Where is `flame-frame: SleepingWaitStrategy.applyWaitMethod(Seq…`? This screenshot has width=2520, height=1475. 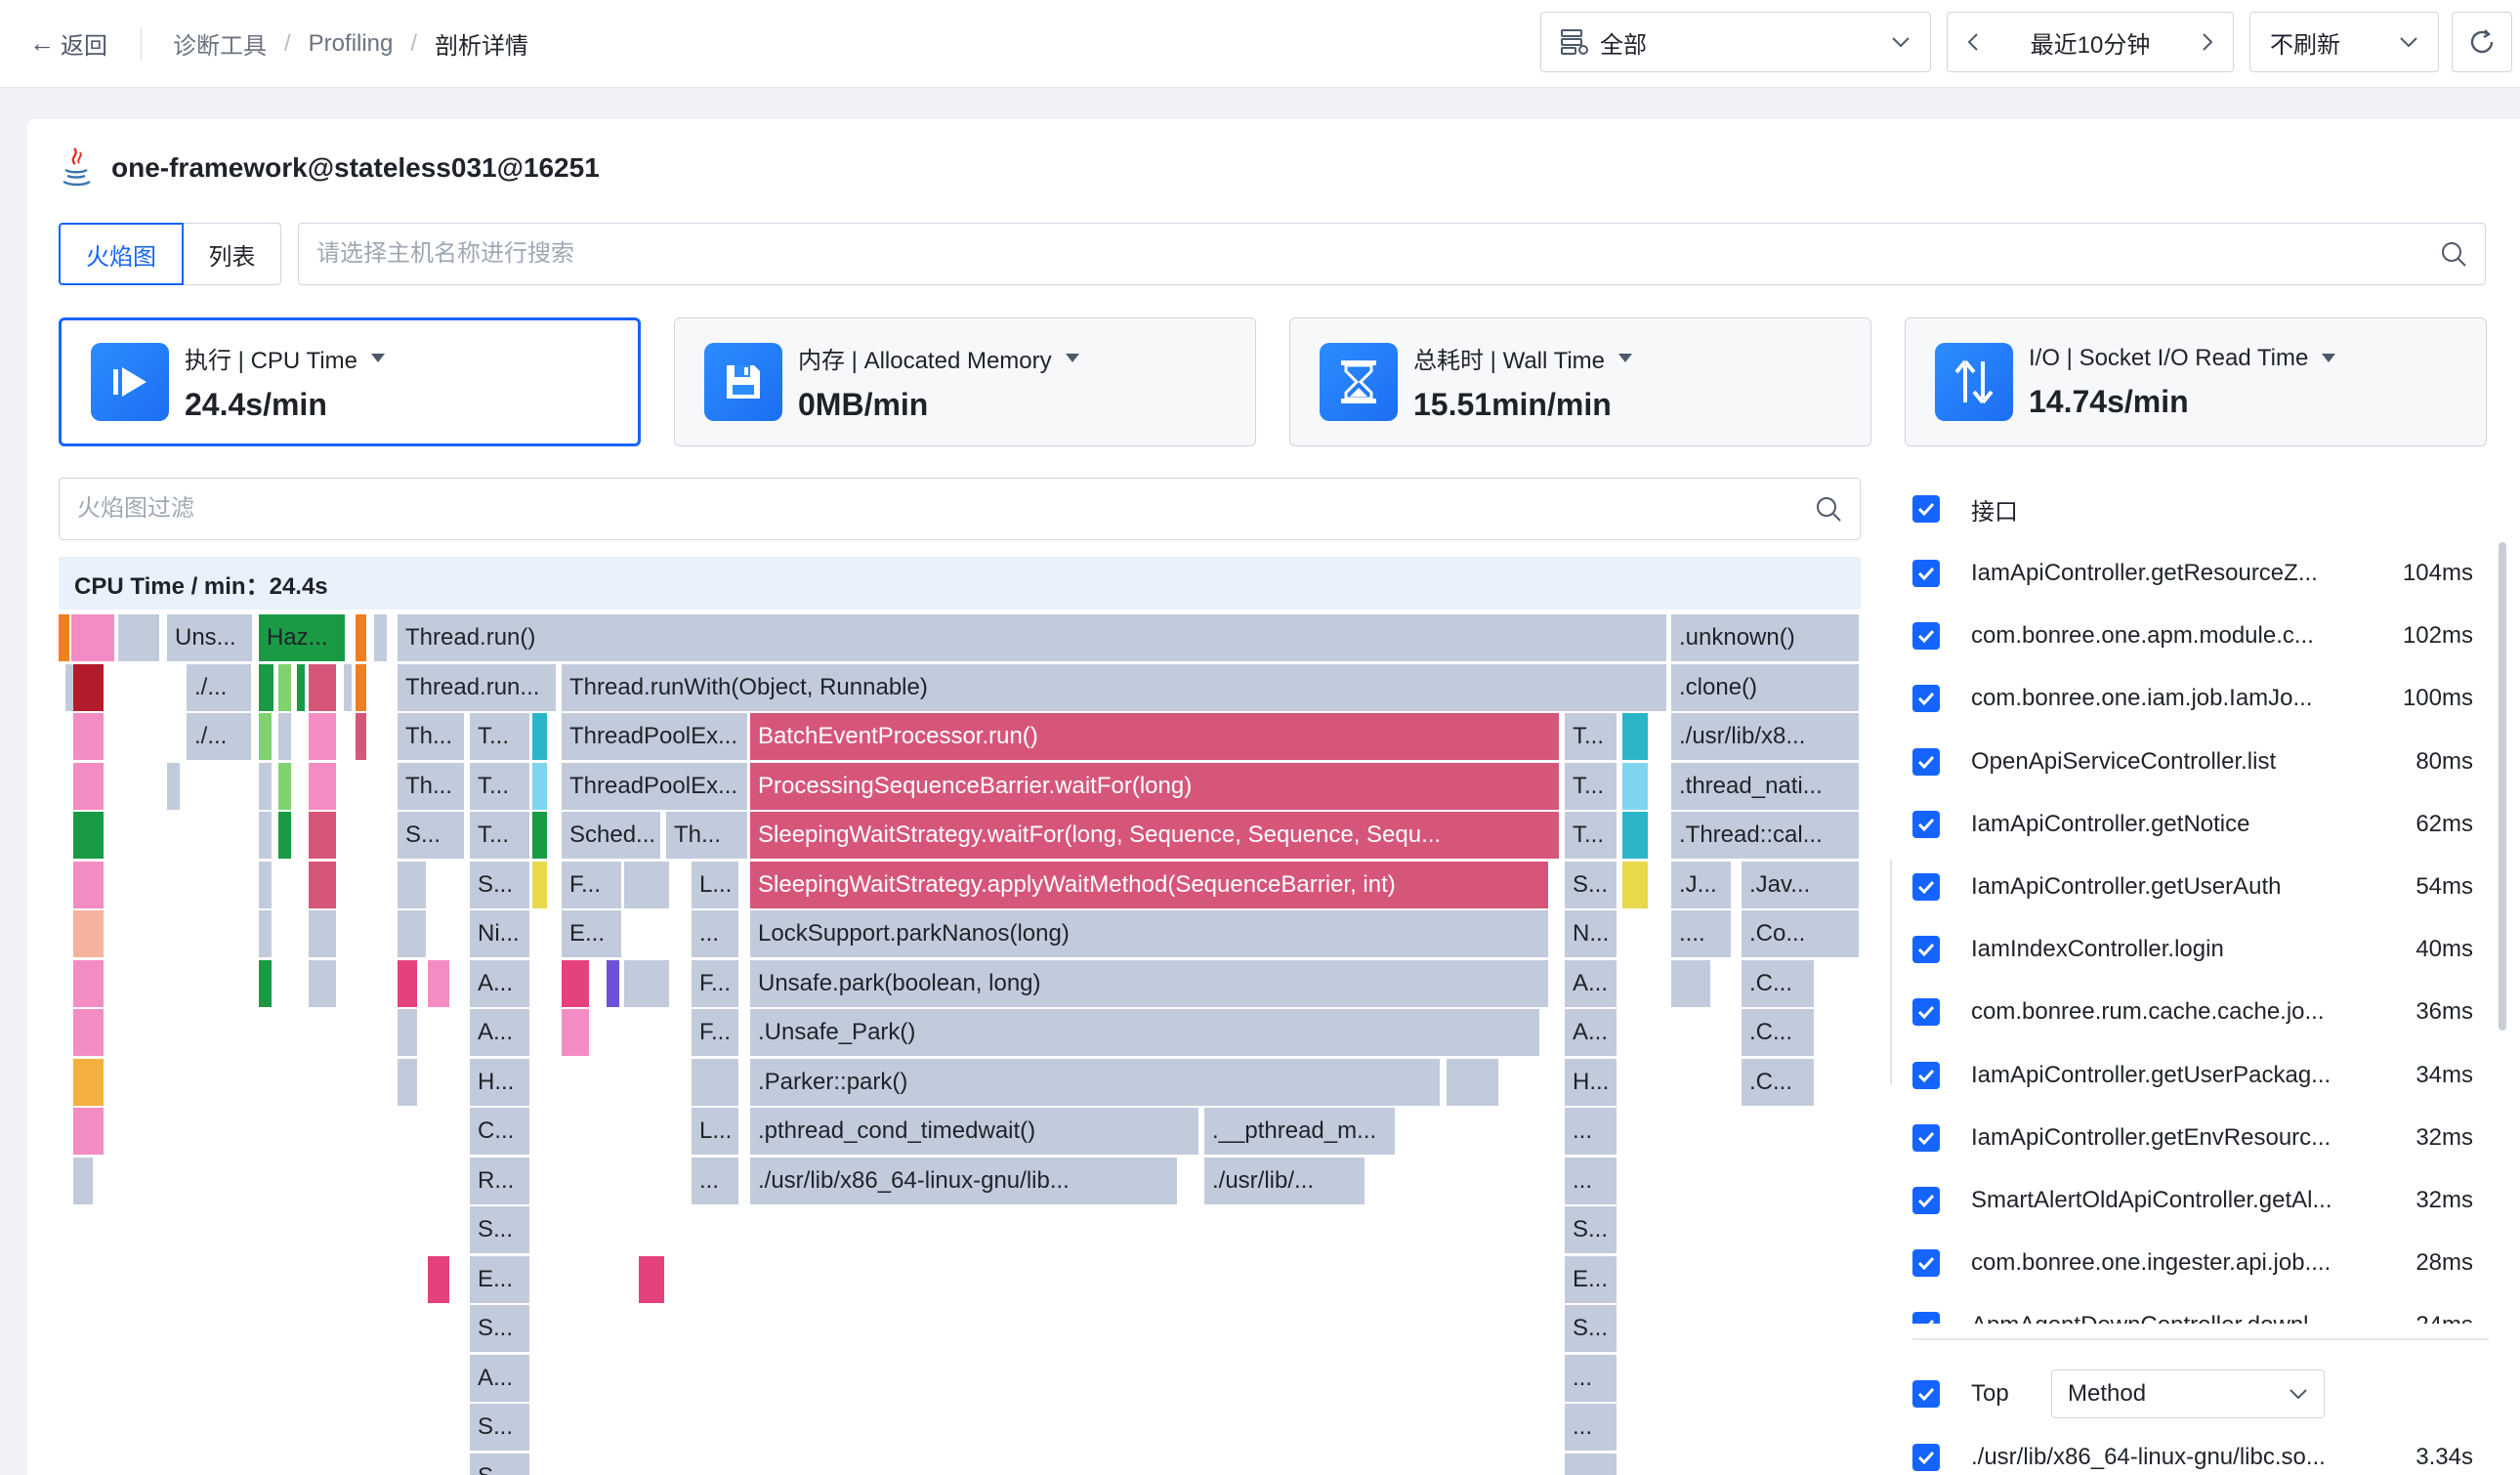
flame-frame: SleepingWaitStrategy.applyWaitMethod(Seq… is located at coordinates (1150, 885).